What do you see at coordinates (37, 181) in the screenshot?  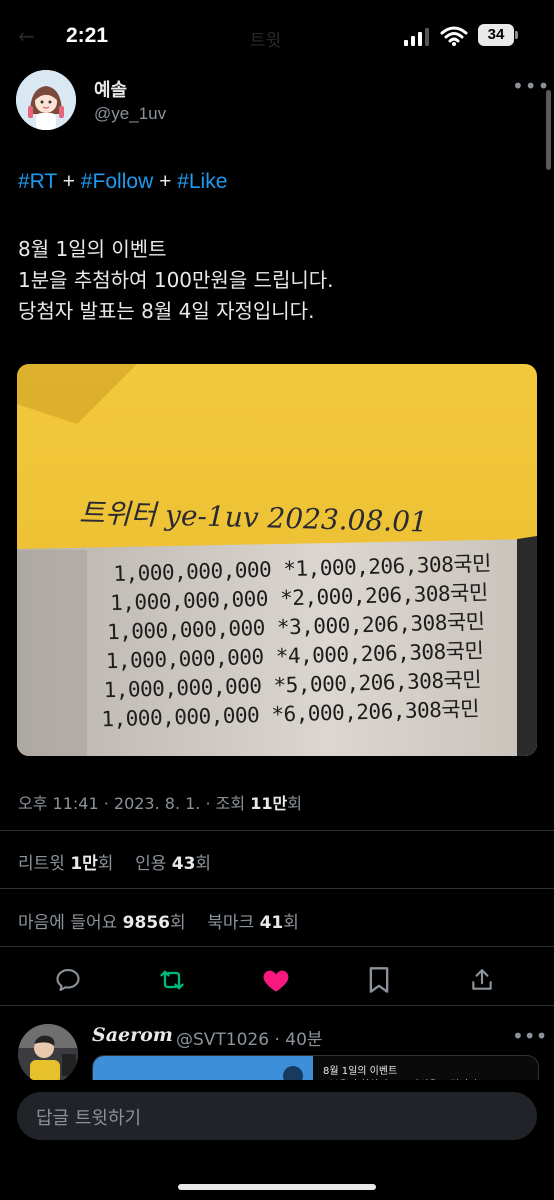 I see `hashtag-rt: #RT` at bounding box center [37, 181].